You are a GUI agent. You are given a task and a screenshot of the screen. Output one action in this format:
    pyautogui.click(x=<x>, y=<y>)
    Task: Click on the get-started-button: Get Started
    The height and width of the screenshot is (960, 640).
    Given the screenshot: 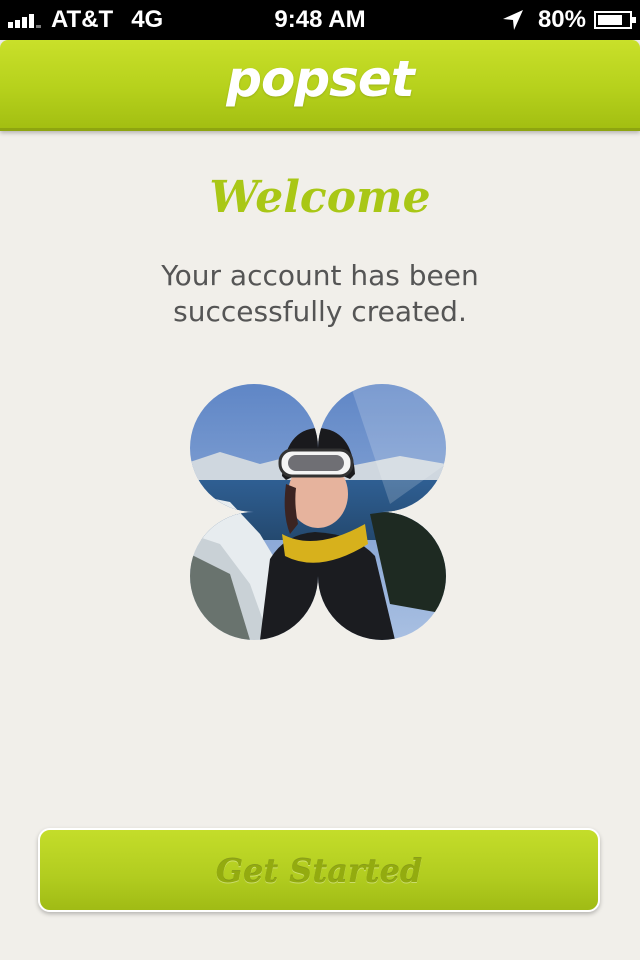 What is the action you would take?
    pyautogui.click(x=319, y=870)
    